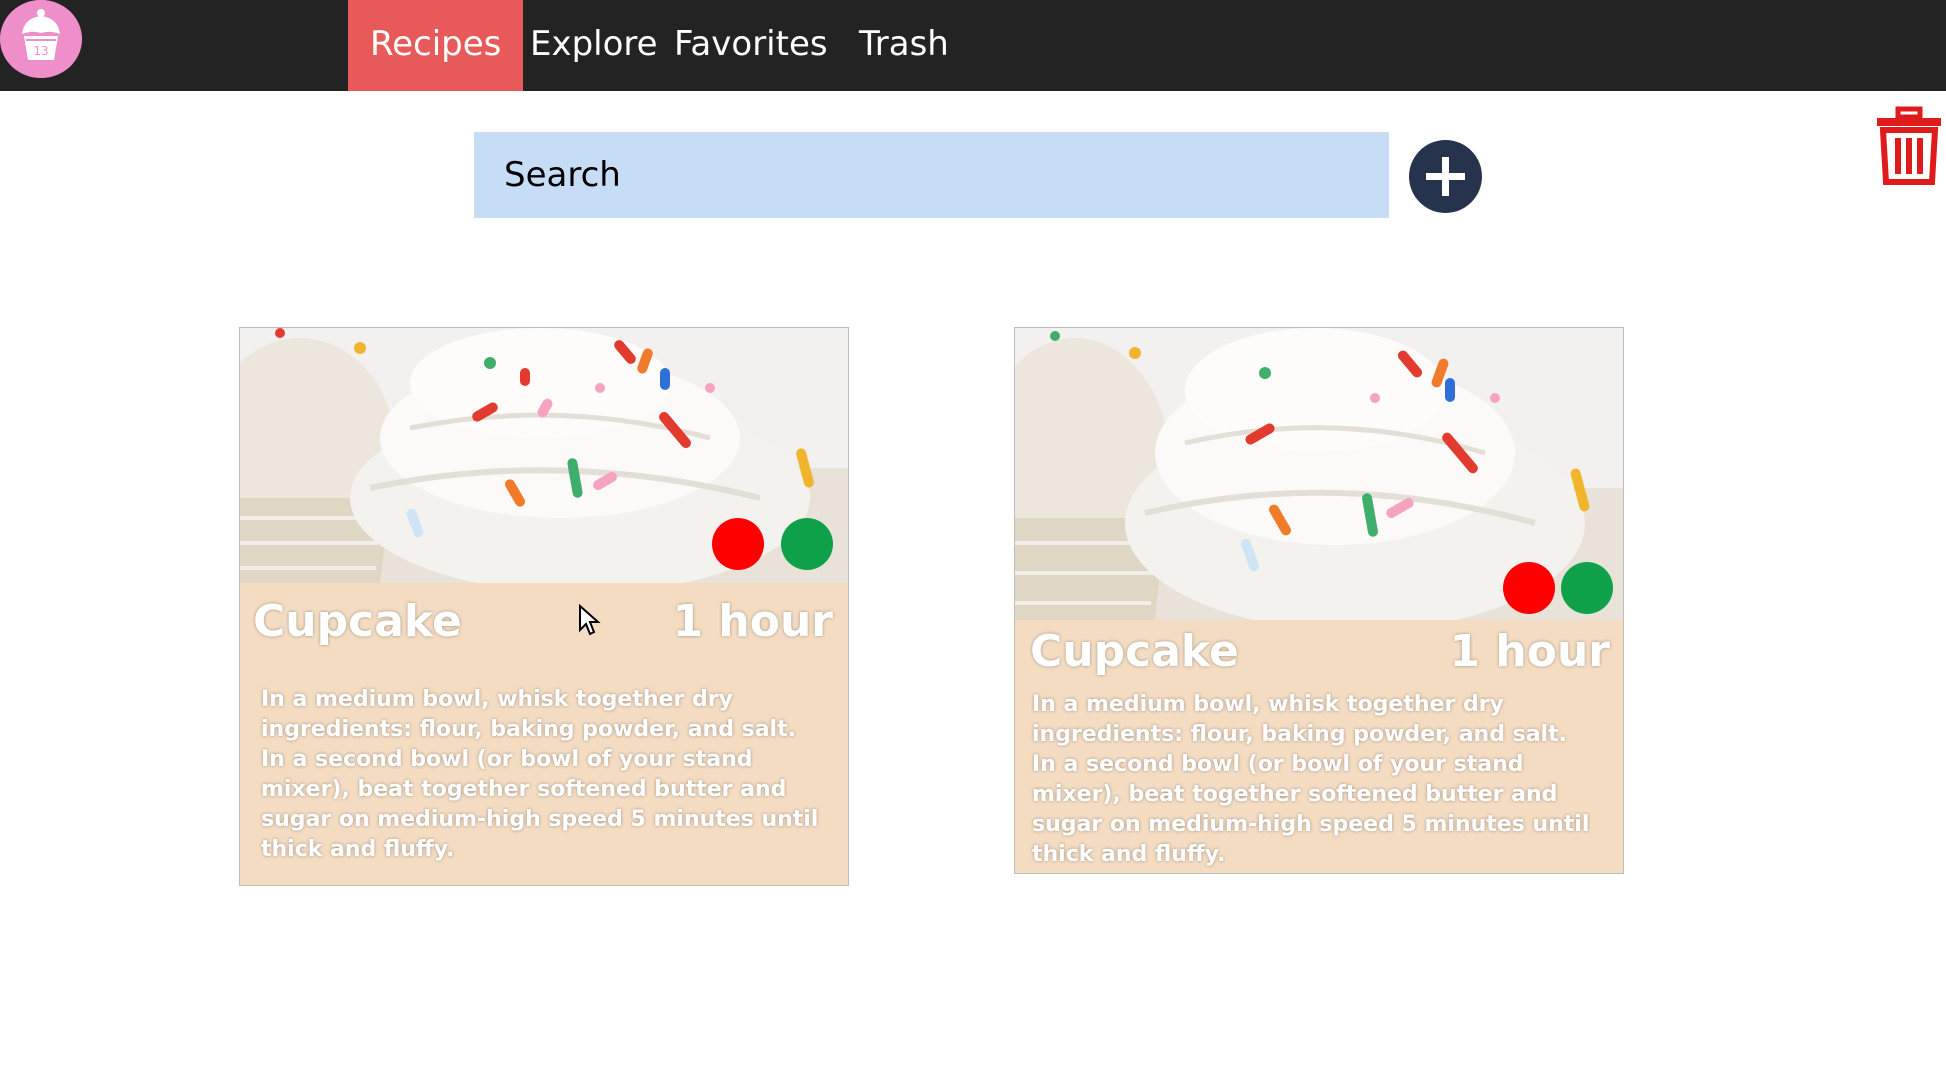  What do you see at coordinates (594, 45) in the screenshot?
I see `tab-explore: Explore` at bounding box center [594, 45].